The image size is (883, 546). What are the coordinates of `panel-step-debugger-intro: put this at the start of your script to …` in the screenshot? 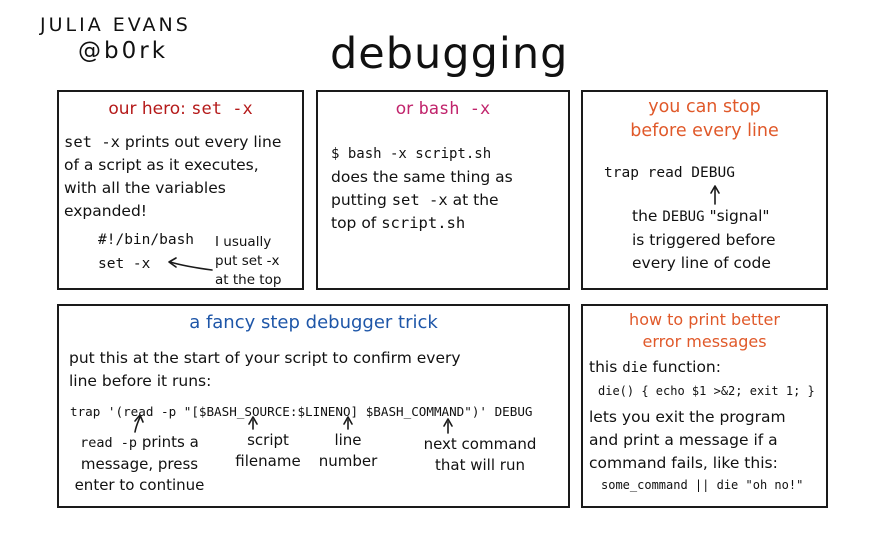 It's located at (265, 369).